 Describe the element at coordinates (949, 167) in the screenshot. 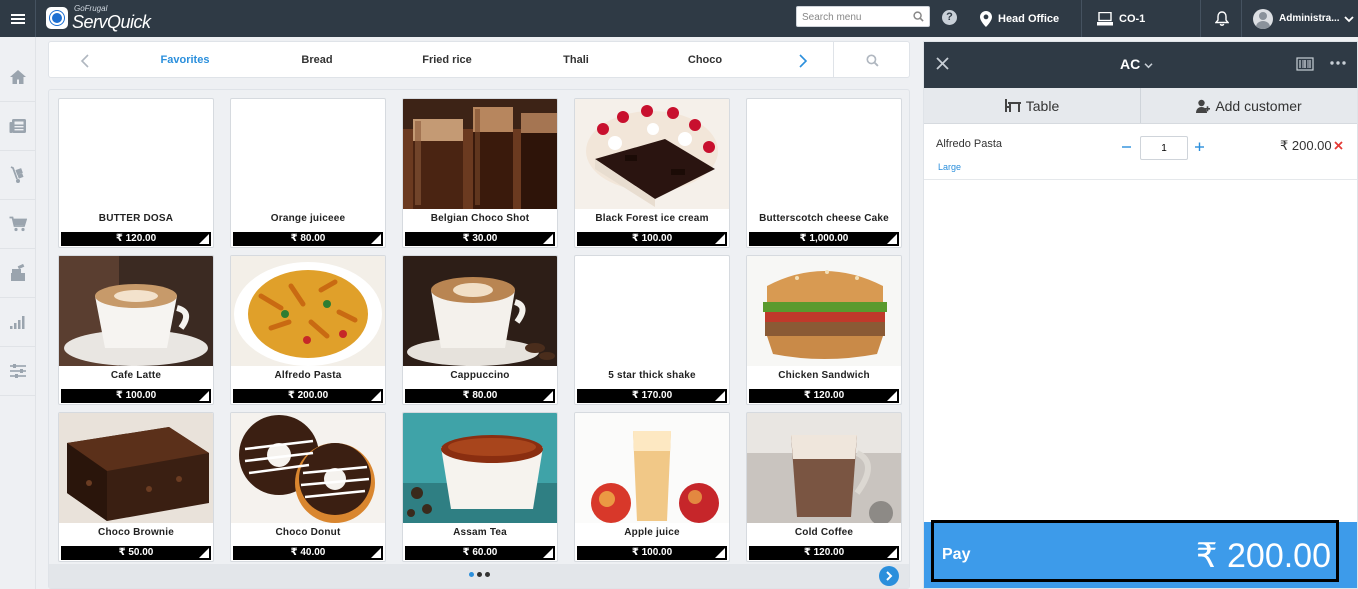

I see `order-item-variant: Large` at that location.